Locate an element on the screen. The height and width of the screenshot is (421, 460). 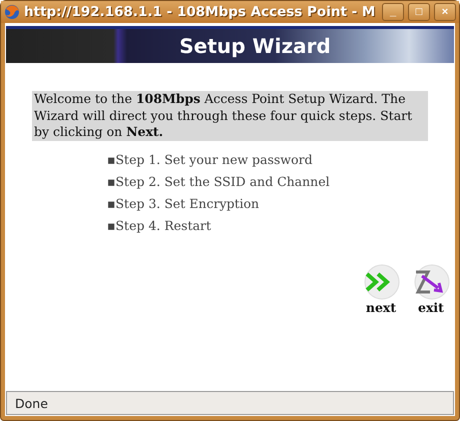
step-item: ▪Step 2. Set the SSID and Channel is located at coordinates (219, 181).